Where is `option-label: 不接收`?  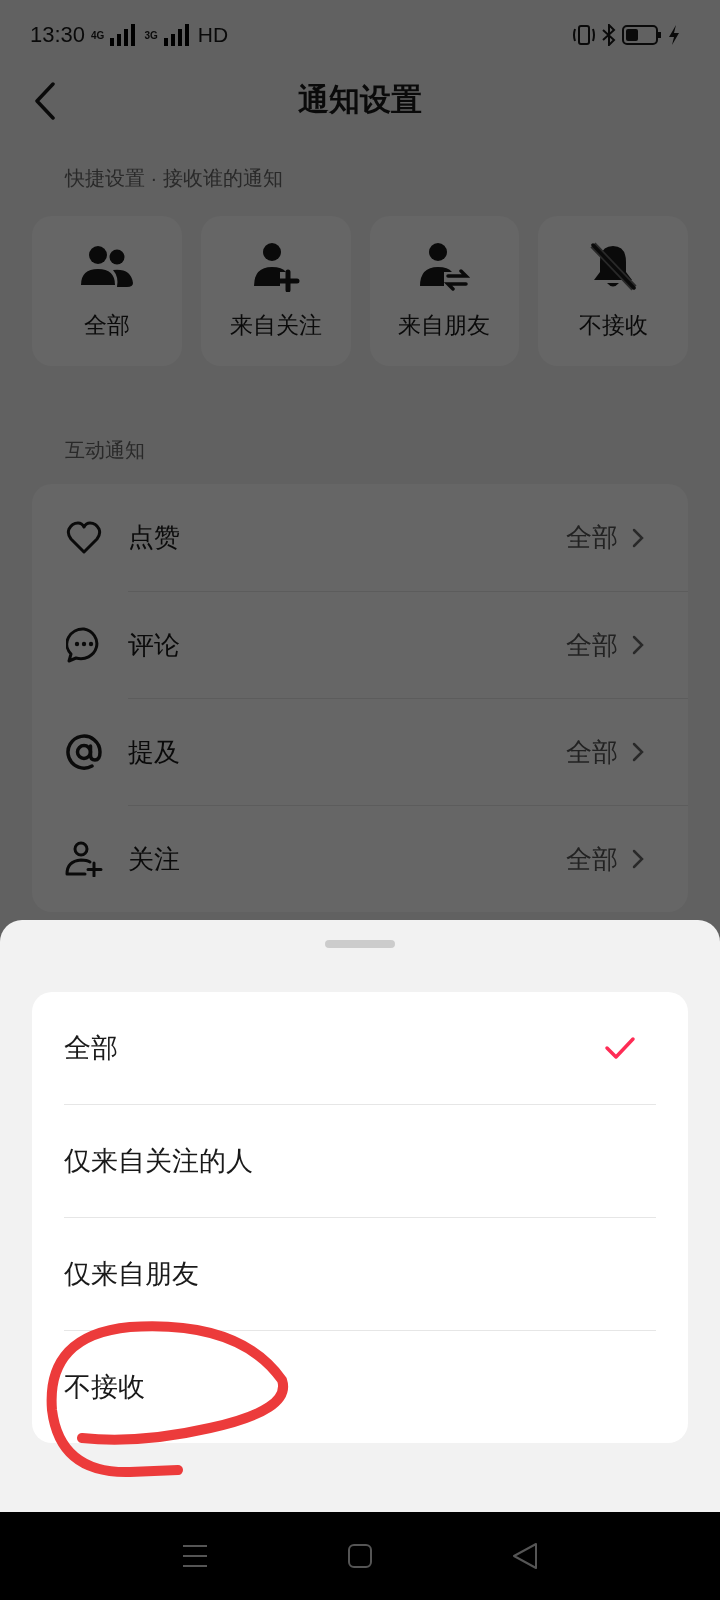 option-label: 不接收 is located at coordinates (105, 1387).